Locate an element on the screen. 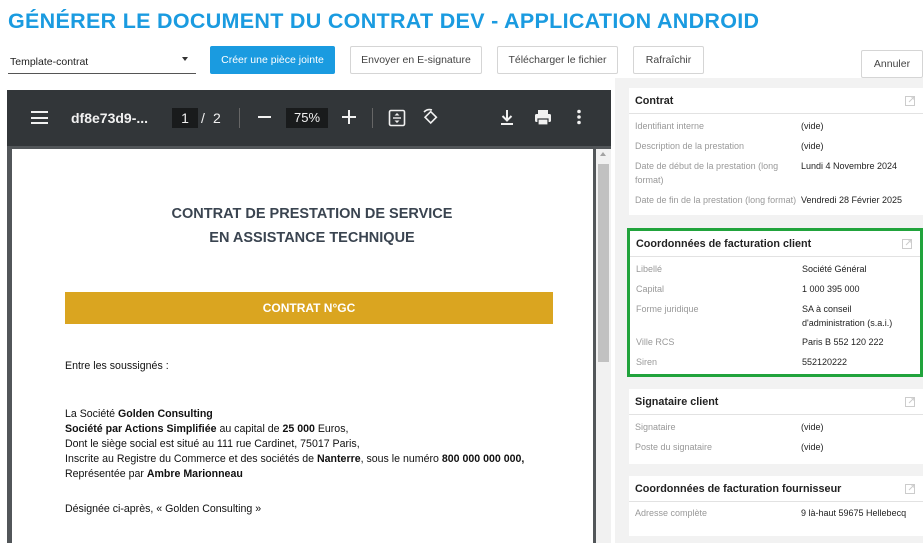 This screenshot has height=543, width=923. print-icon is located at coordinates (543, 117).